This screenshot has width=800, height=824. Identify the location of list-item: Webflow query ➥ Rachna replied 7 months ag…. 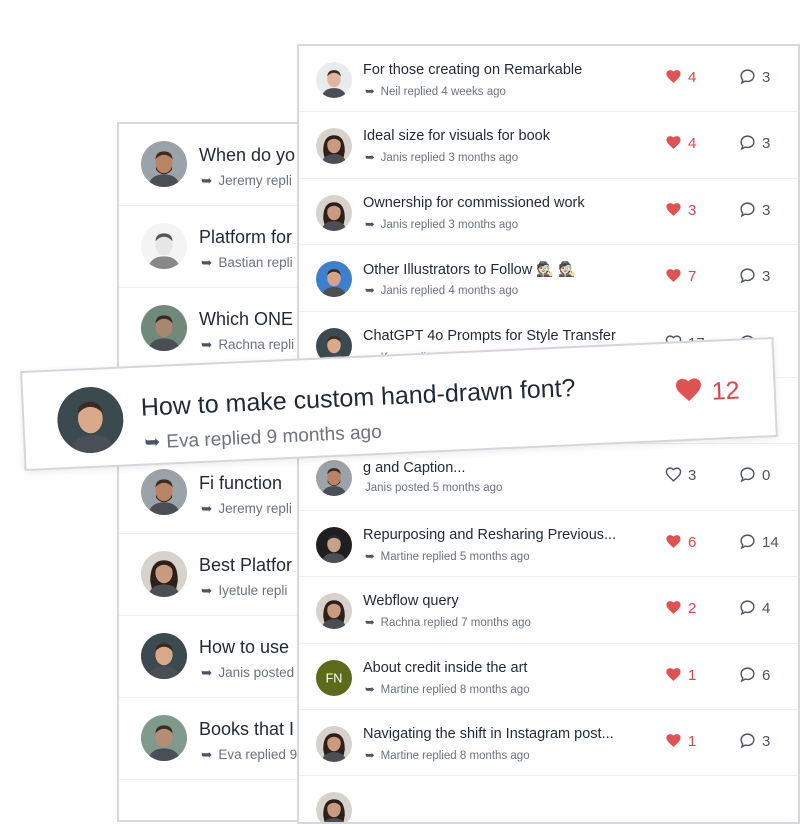
(548, 610).